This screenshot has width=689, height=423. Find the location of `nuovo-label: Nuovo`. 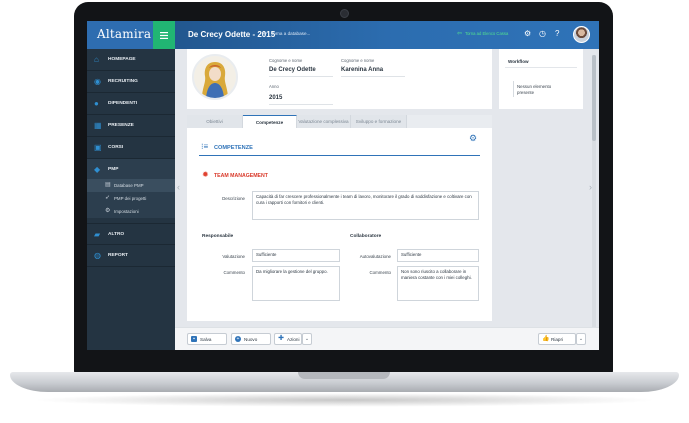

nuovo-label: Nuovo is located at coordinates (251, 339).